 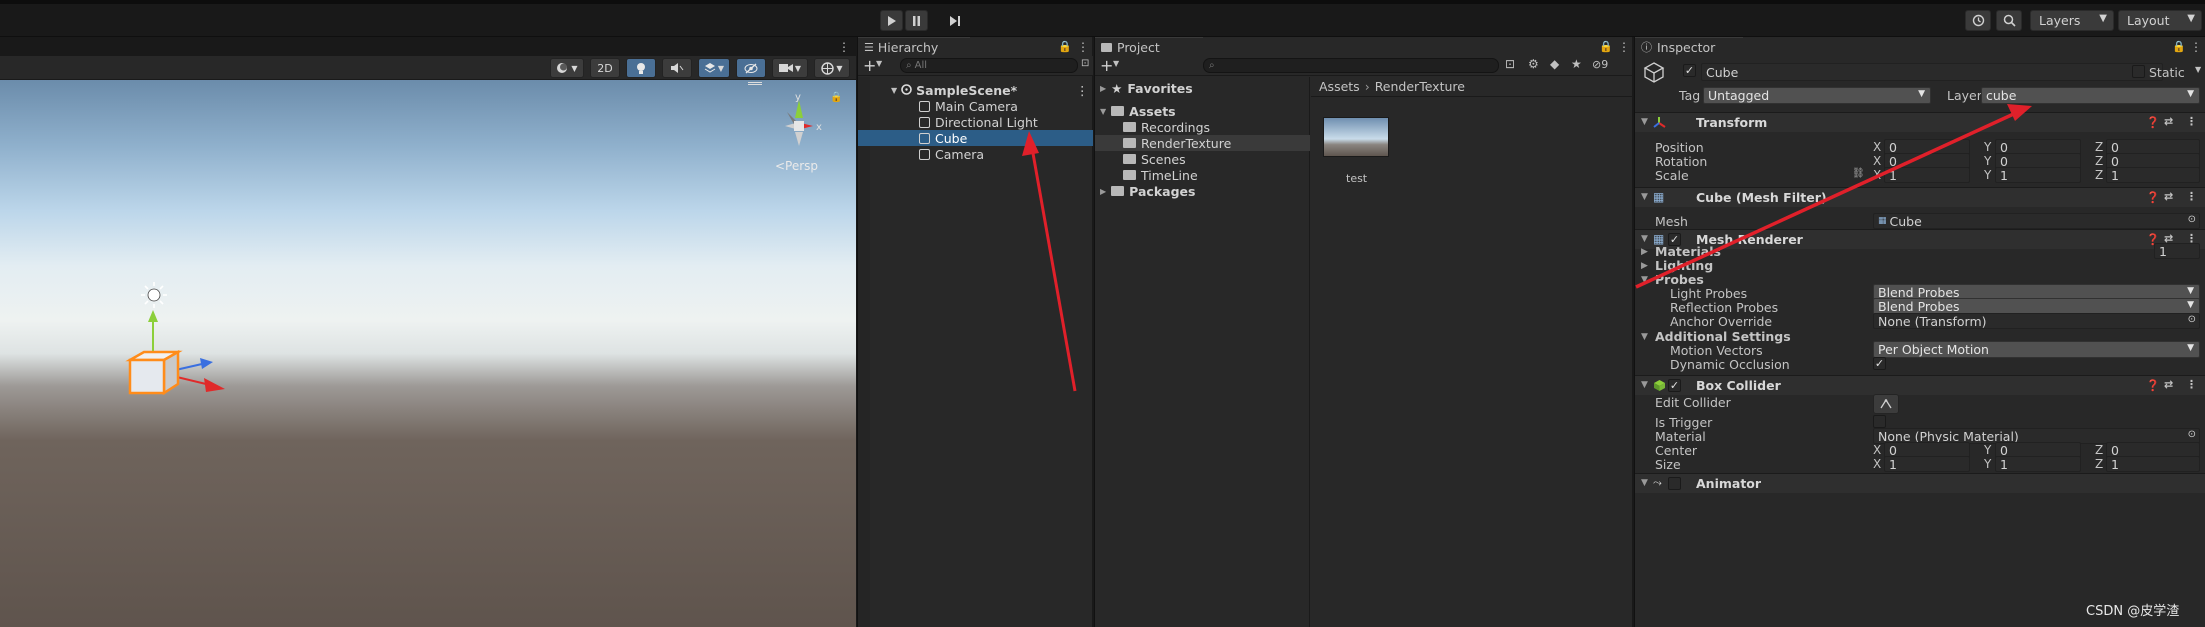 I want to click on watermark: CSDN @皮学渣, so click(x=2133, y=611).